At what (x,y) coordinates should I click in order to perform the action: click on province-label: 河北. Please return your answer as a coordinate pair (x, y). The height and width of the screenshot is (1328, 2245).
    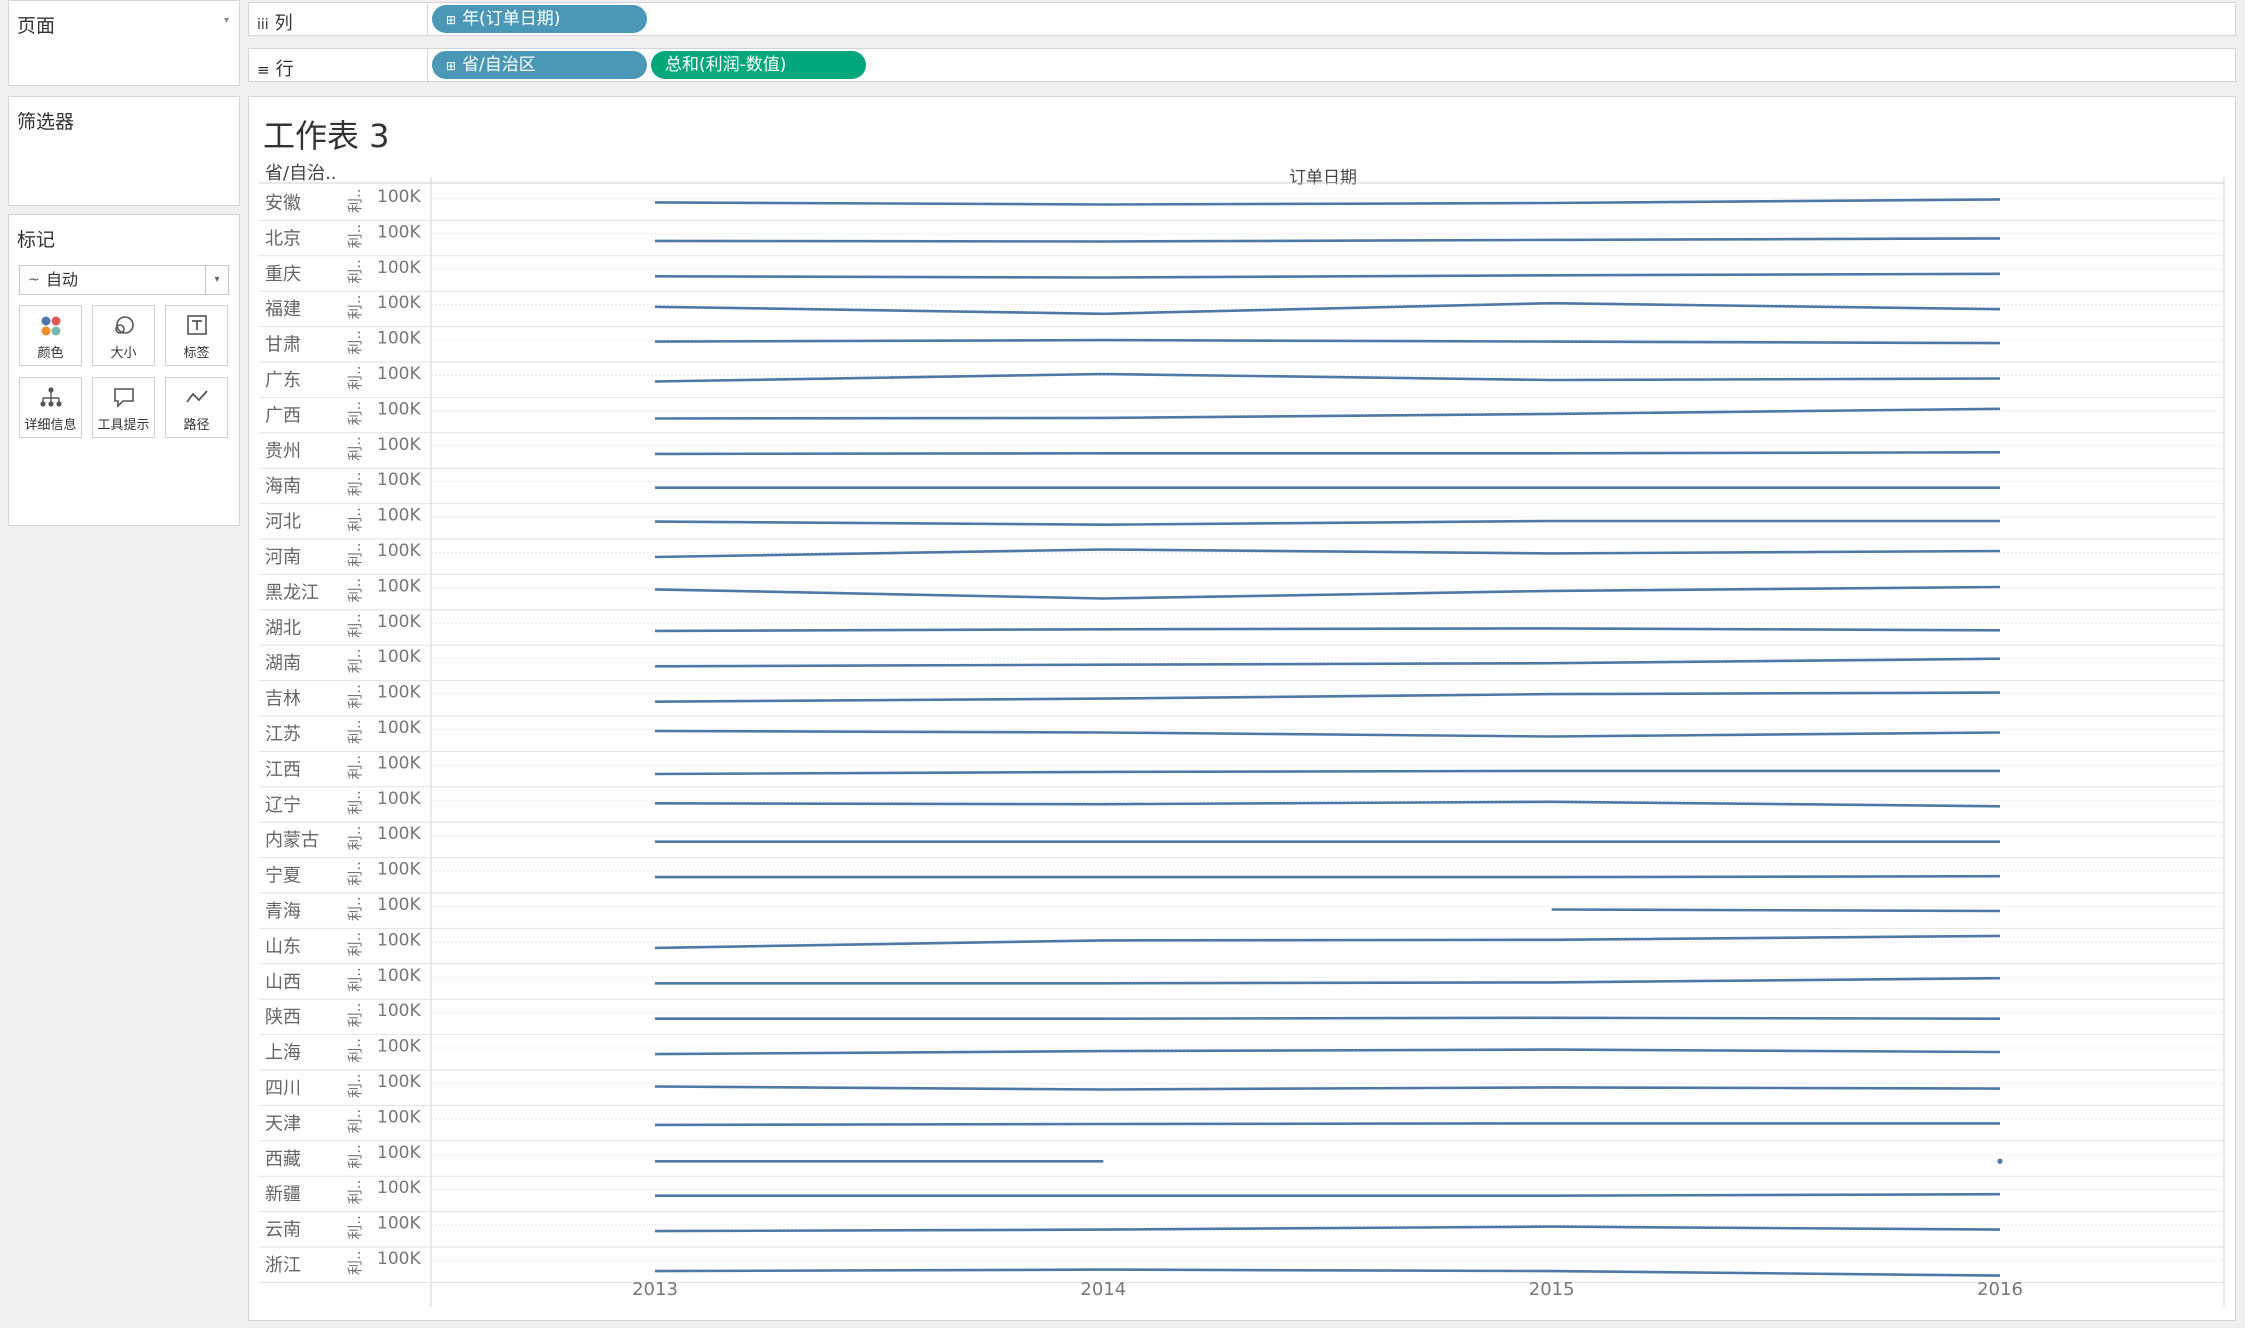
    Looking at the image, I should click on (283, 522).